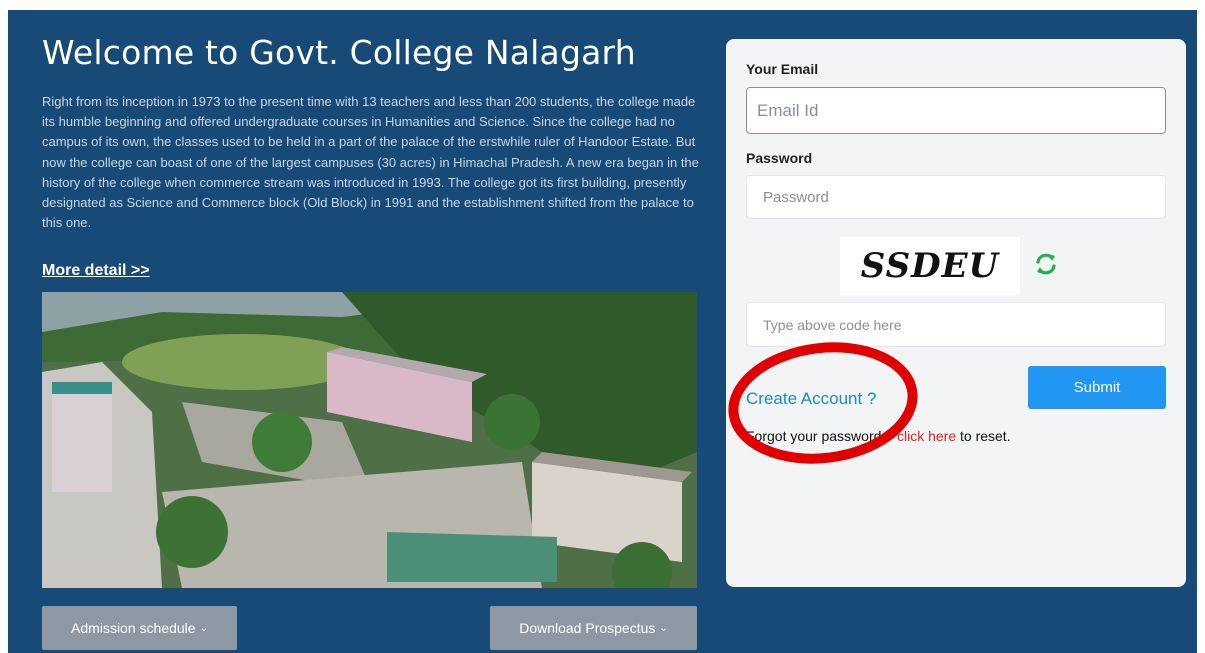 This screenshot has width=1205, height=653. Describe the element at coordinates (587, 628) in the screenshot. I see `download-prospectus-label: Download Prospectus` at that location.